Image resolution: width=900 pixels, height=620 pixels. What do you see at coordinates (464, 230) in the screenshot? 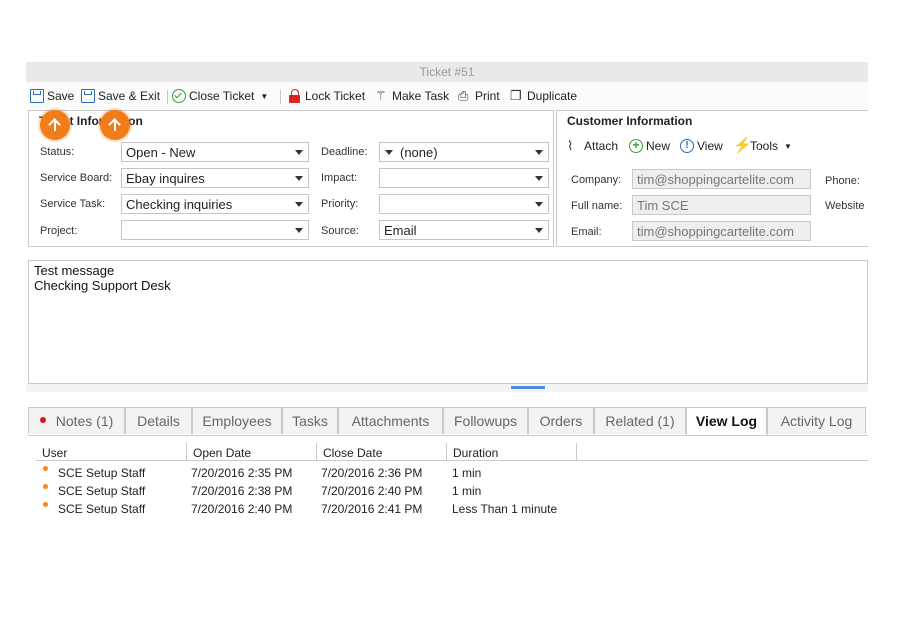
I see `source-select: Email` at bounding box center [464, 230].